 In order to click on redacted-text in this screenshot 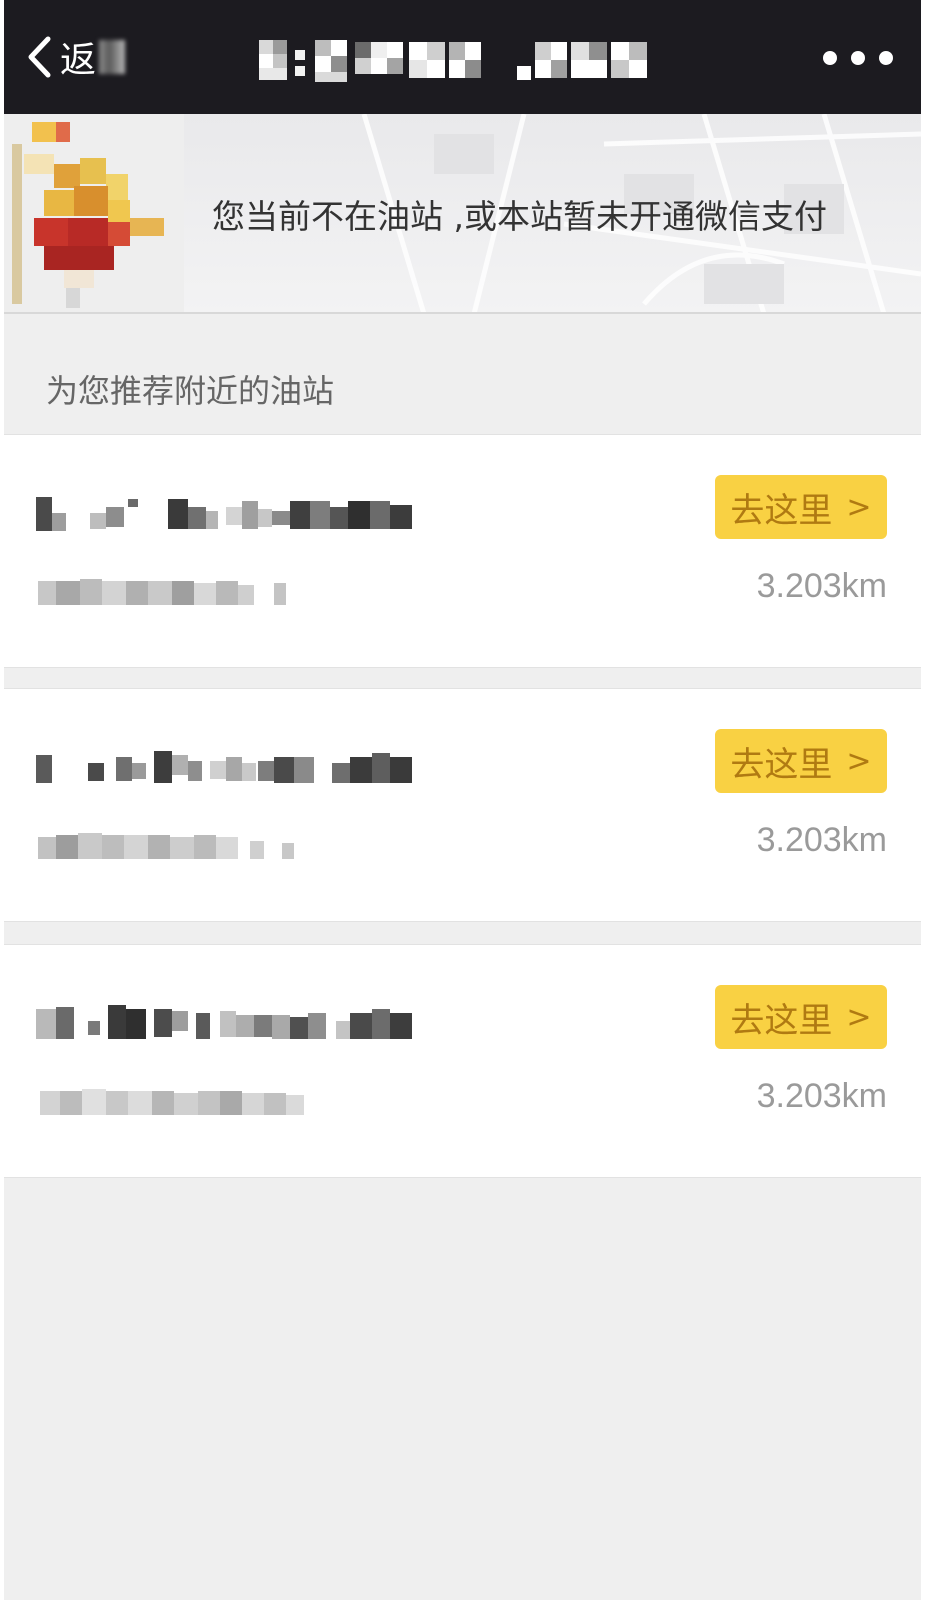, I will do `click(112, 57)`.